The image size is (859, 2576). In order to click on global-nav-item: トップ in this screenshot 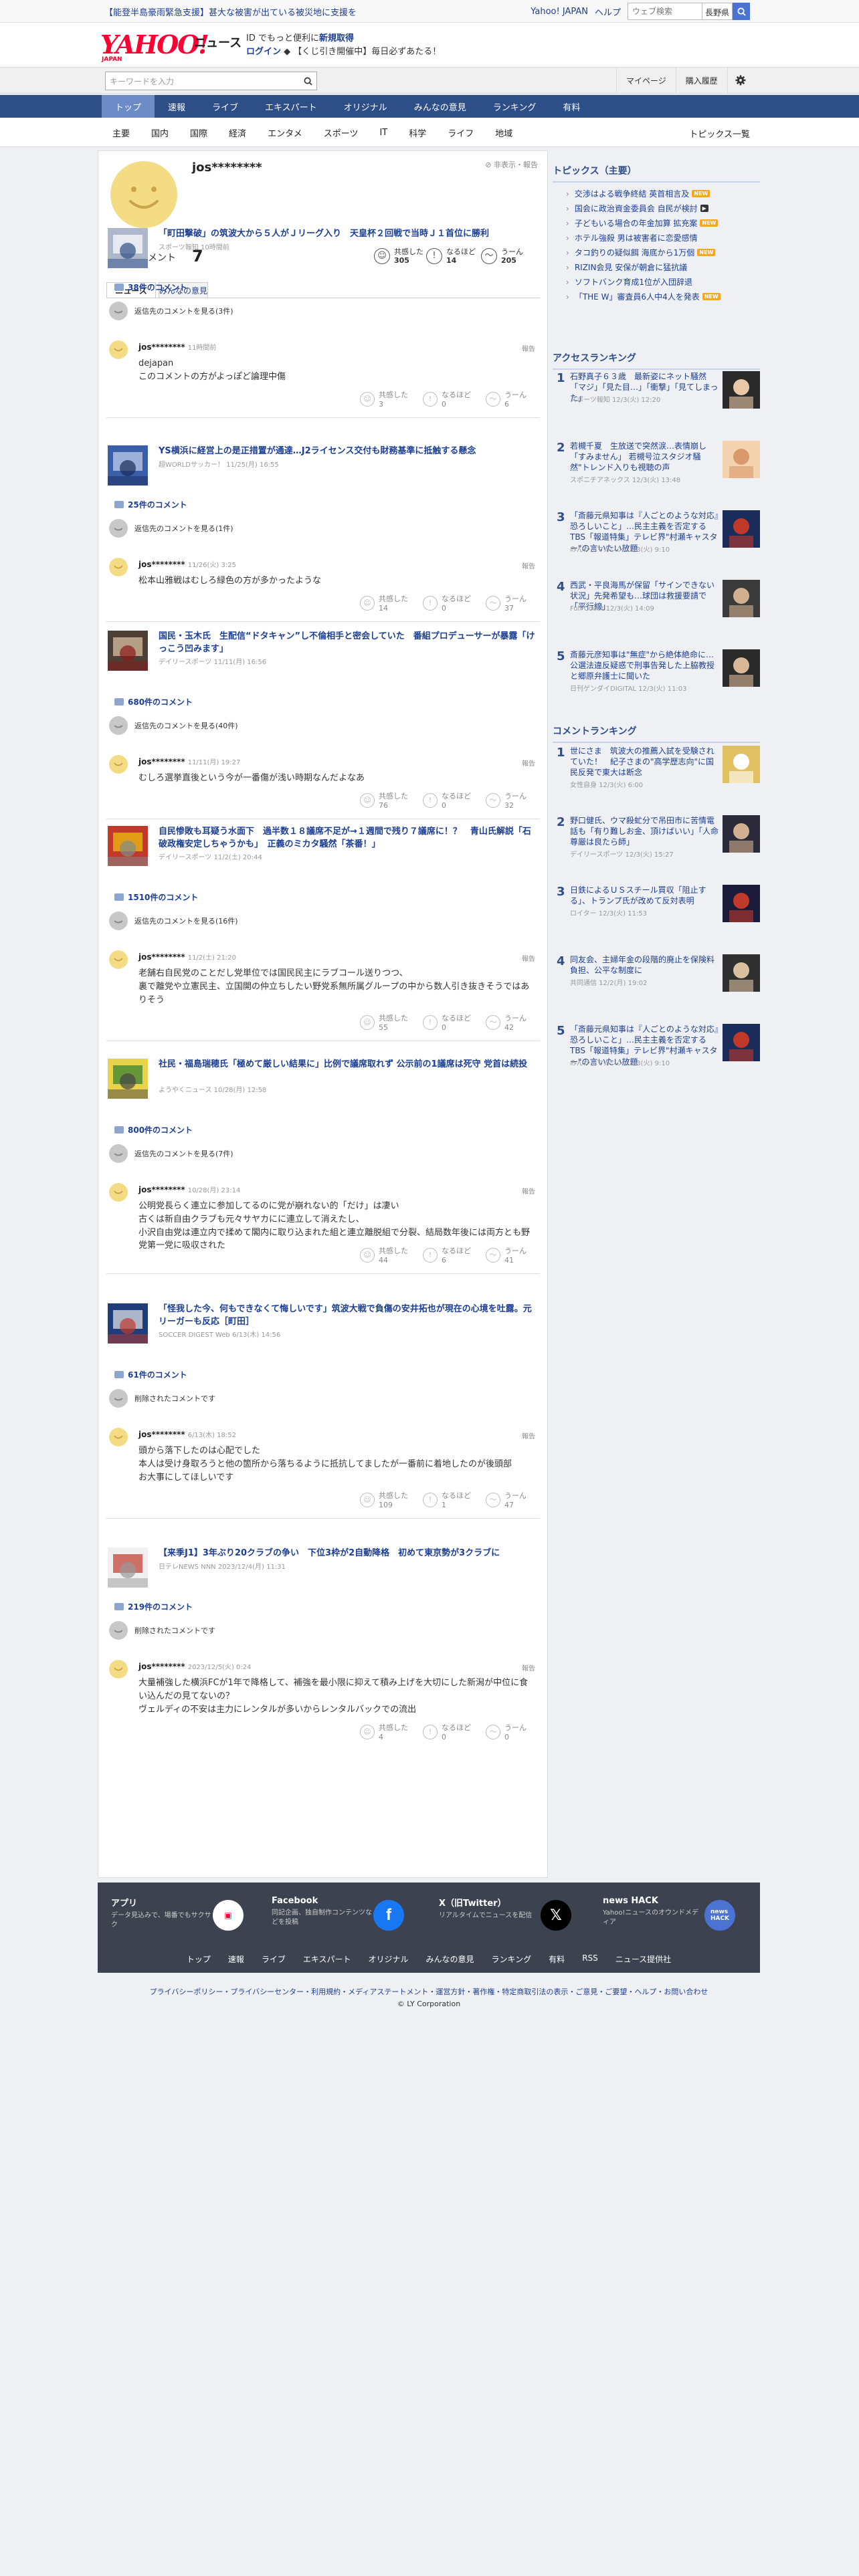, I will do `click(128, 106)`.